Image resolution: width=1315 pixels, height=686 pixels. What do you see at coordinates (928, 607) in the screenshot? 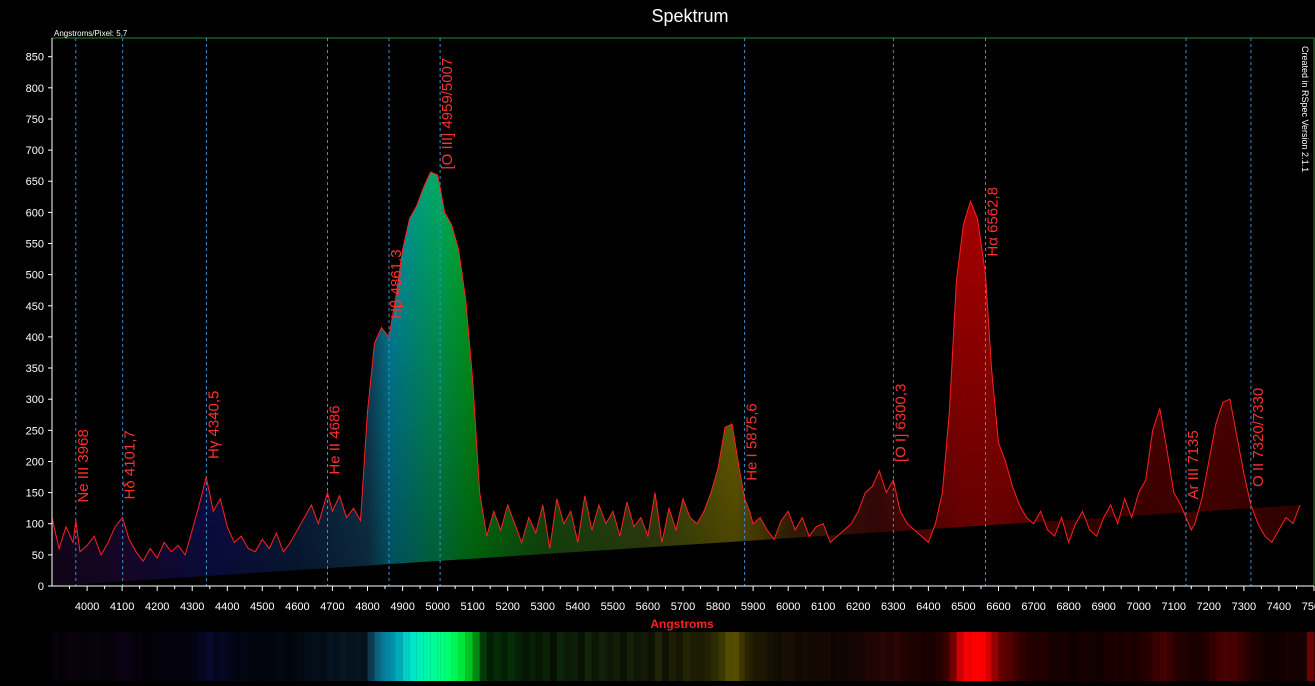
I see `x-tick-label: 6400` at bounding box center [928, 607].